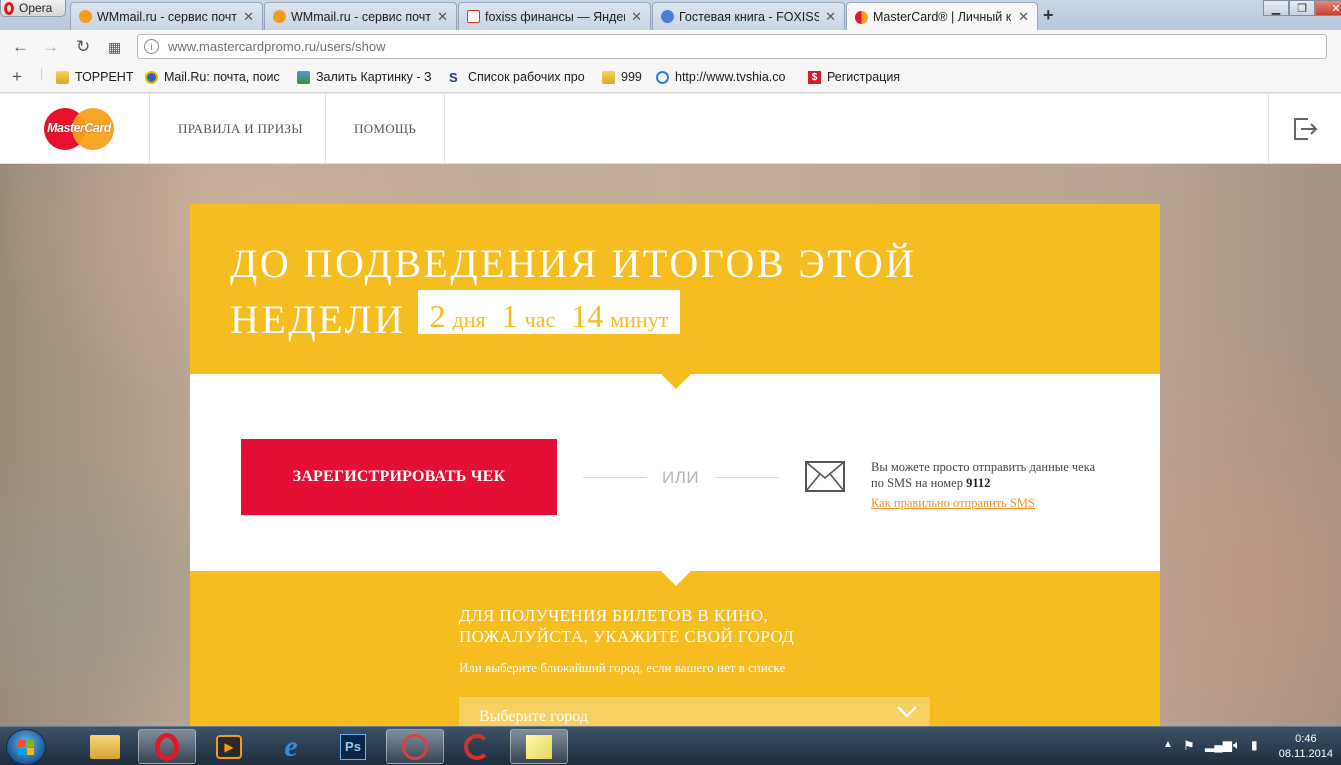  What do you see at coordinates (212, 77) in the screenshot?
I see `bookmark-item: Mail.Ru: почта, поис` at bounding box center [212, 77].